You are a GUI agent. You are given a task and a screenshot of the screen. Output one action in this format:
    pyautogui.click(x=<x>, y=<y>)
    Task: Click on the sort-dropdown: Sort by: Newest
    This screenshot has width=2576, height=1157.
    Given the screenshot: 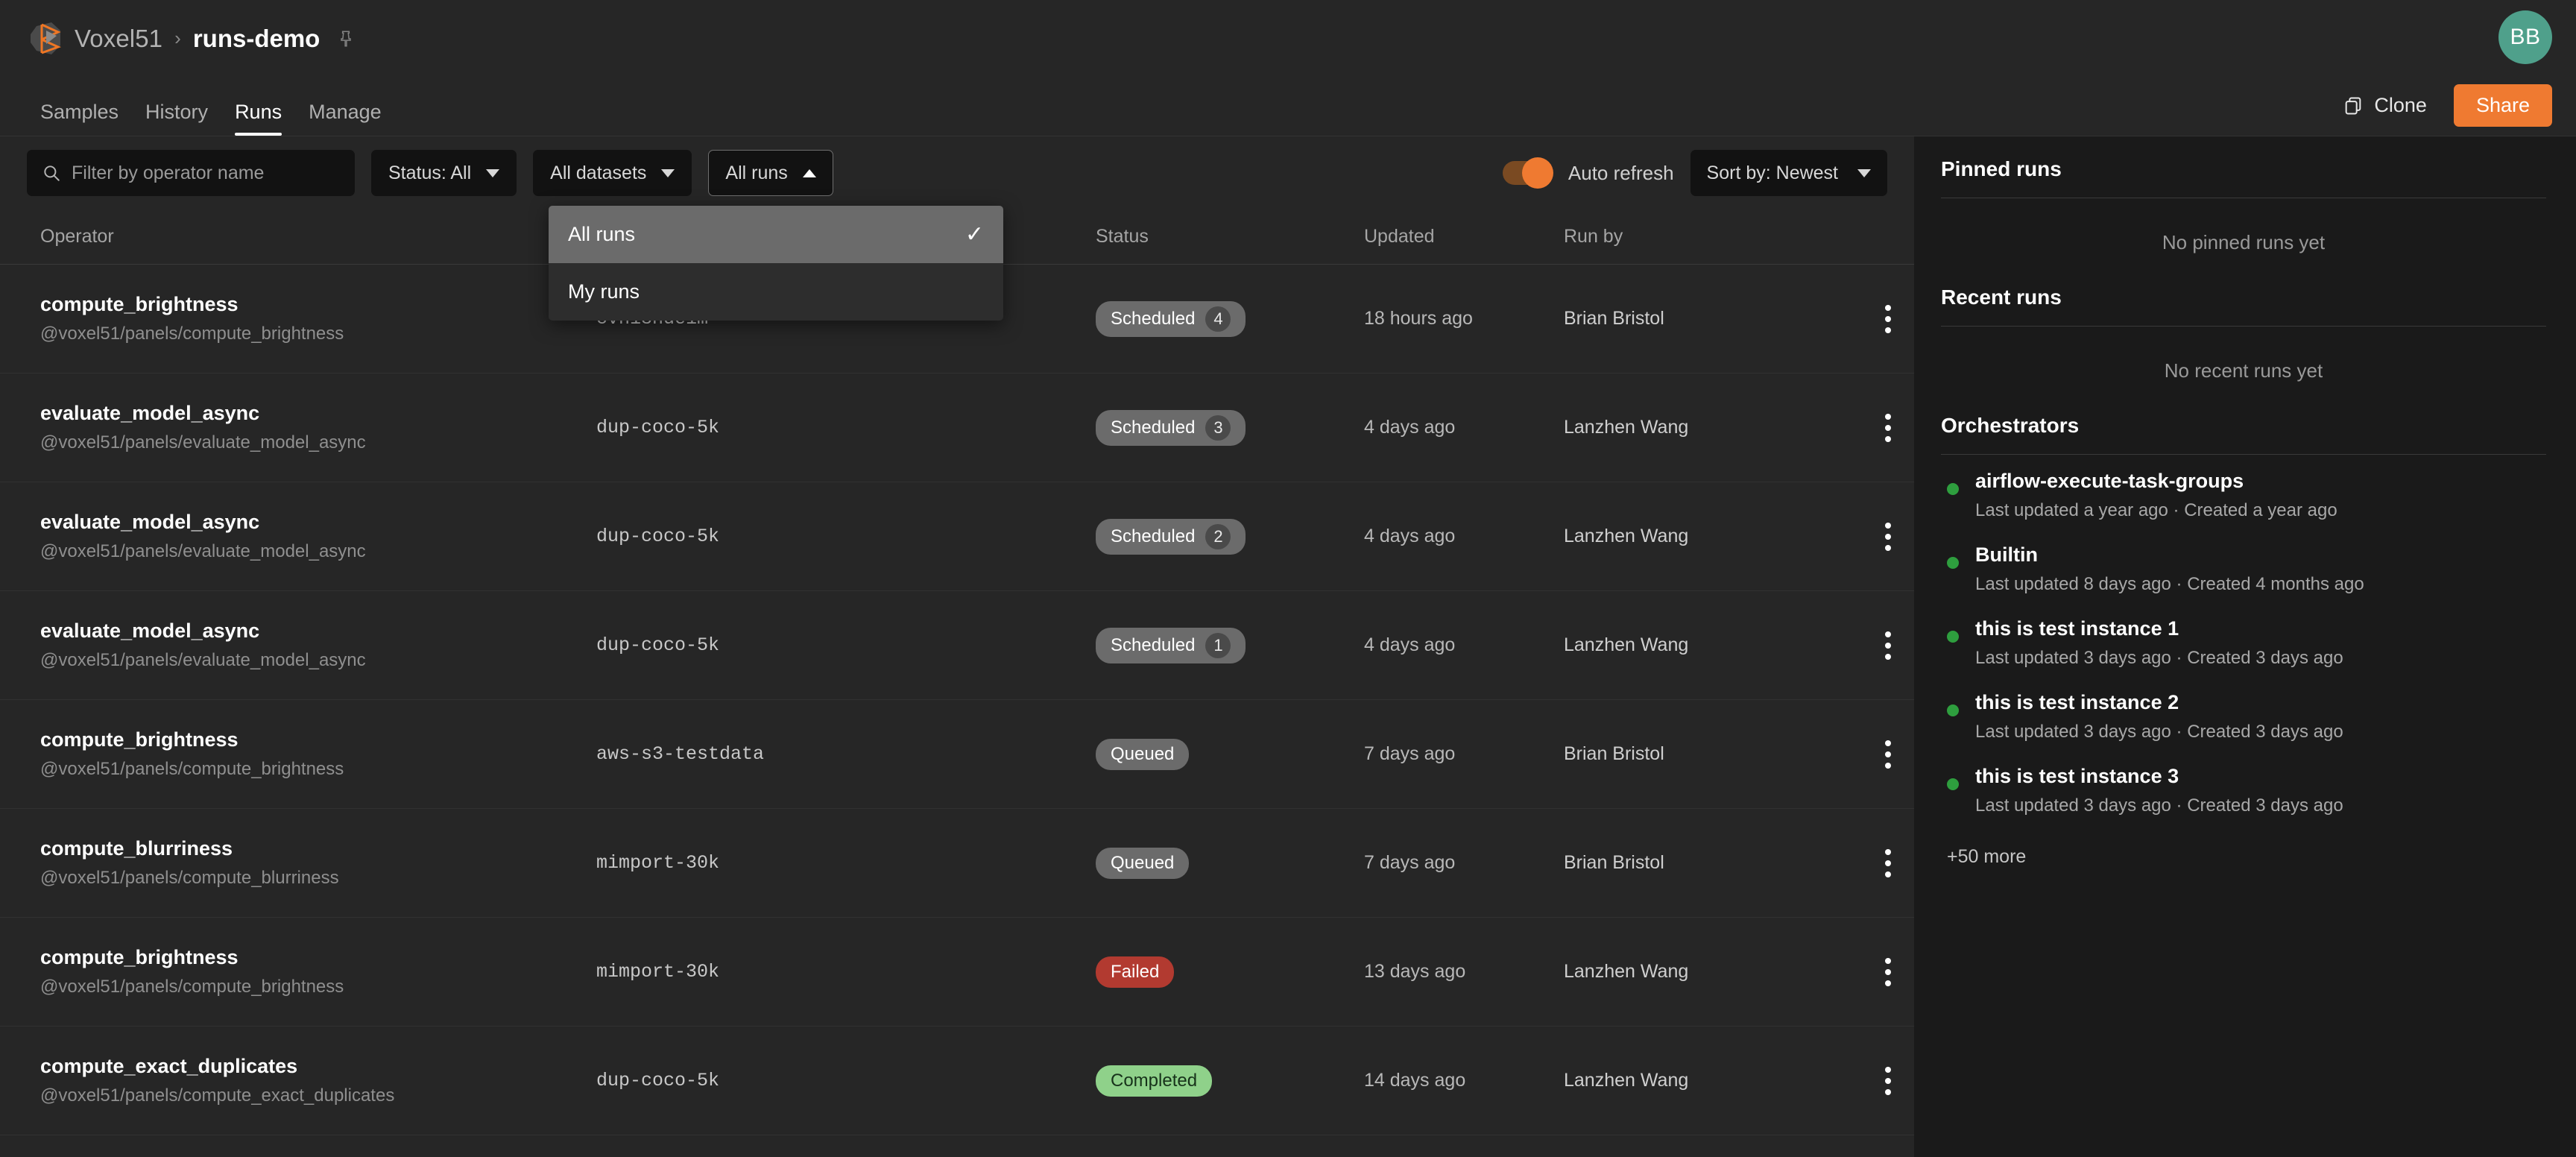 What is the action you would take?
    pyautogui.click(x=1789, y=173)
    